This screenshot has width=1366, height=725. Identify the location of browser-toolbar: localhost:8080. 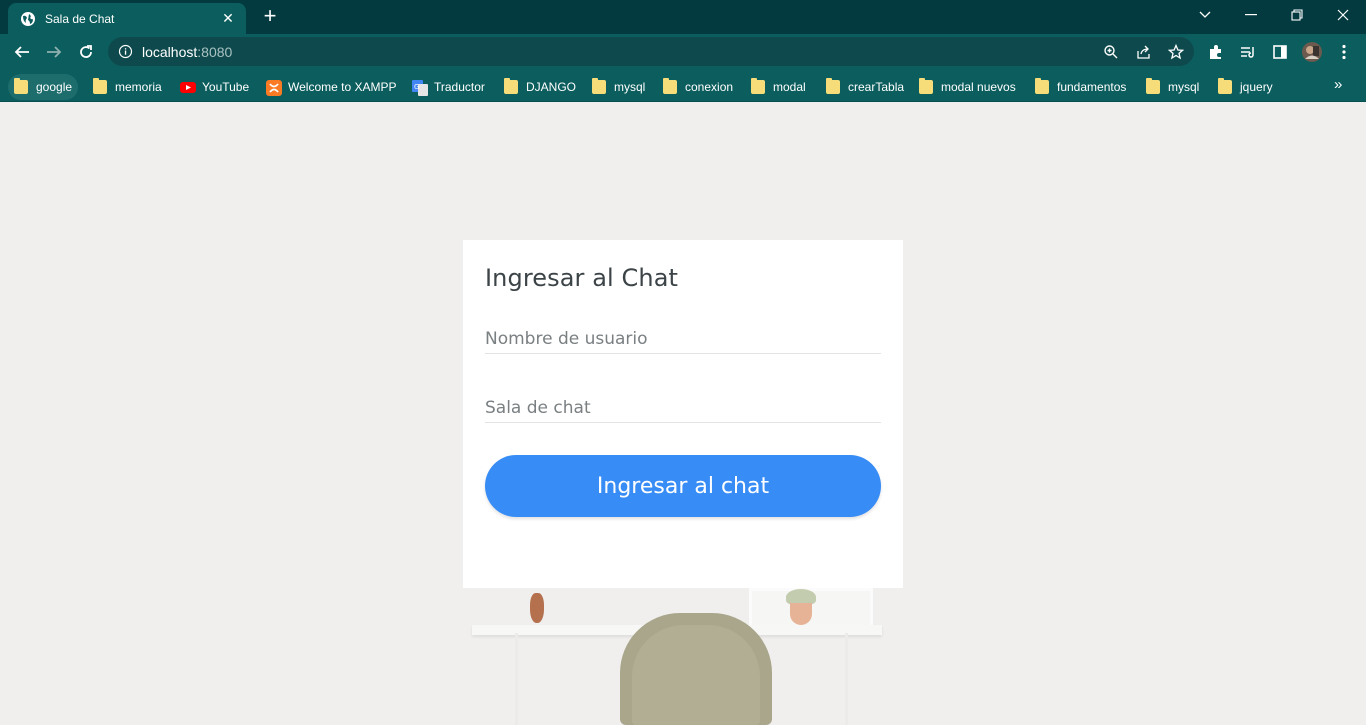
(683, 52).